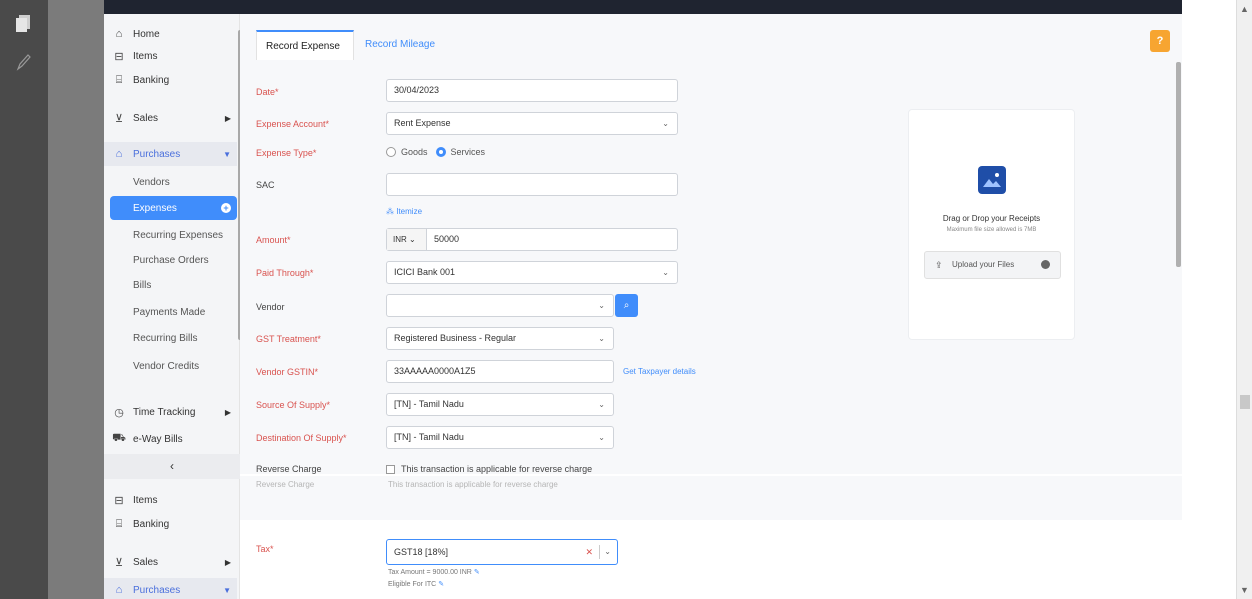  What do you see at coordinates (170, 235) in the screenshot?
I see `sidebar-sub-recurring-expenses: Recurring Expenses` at bounding box center [170, 235].